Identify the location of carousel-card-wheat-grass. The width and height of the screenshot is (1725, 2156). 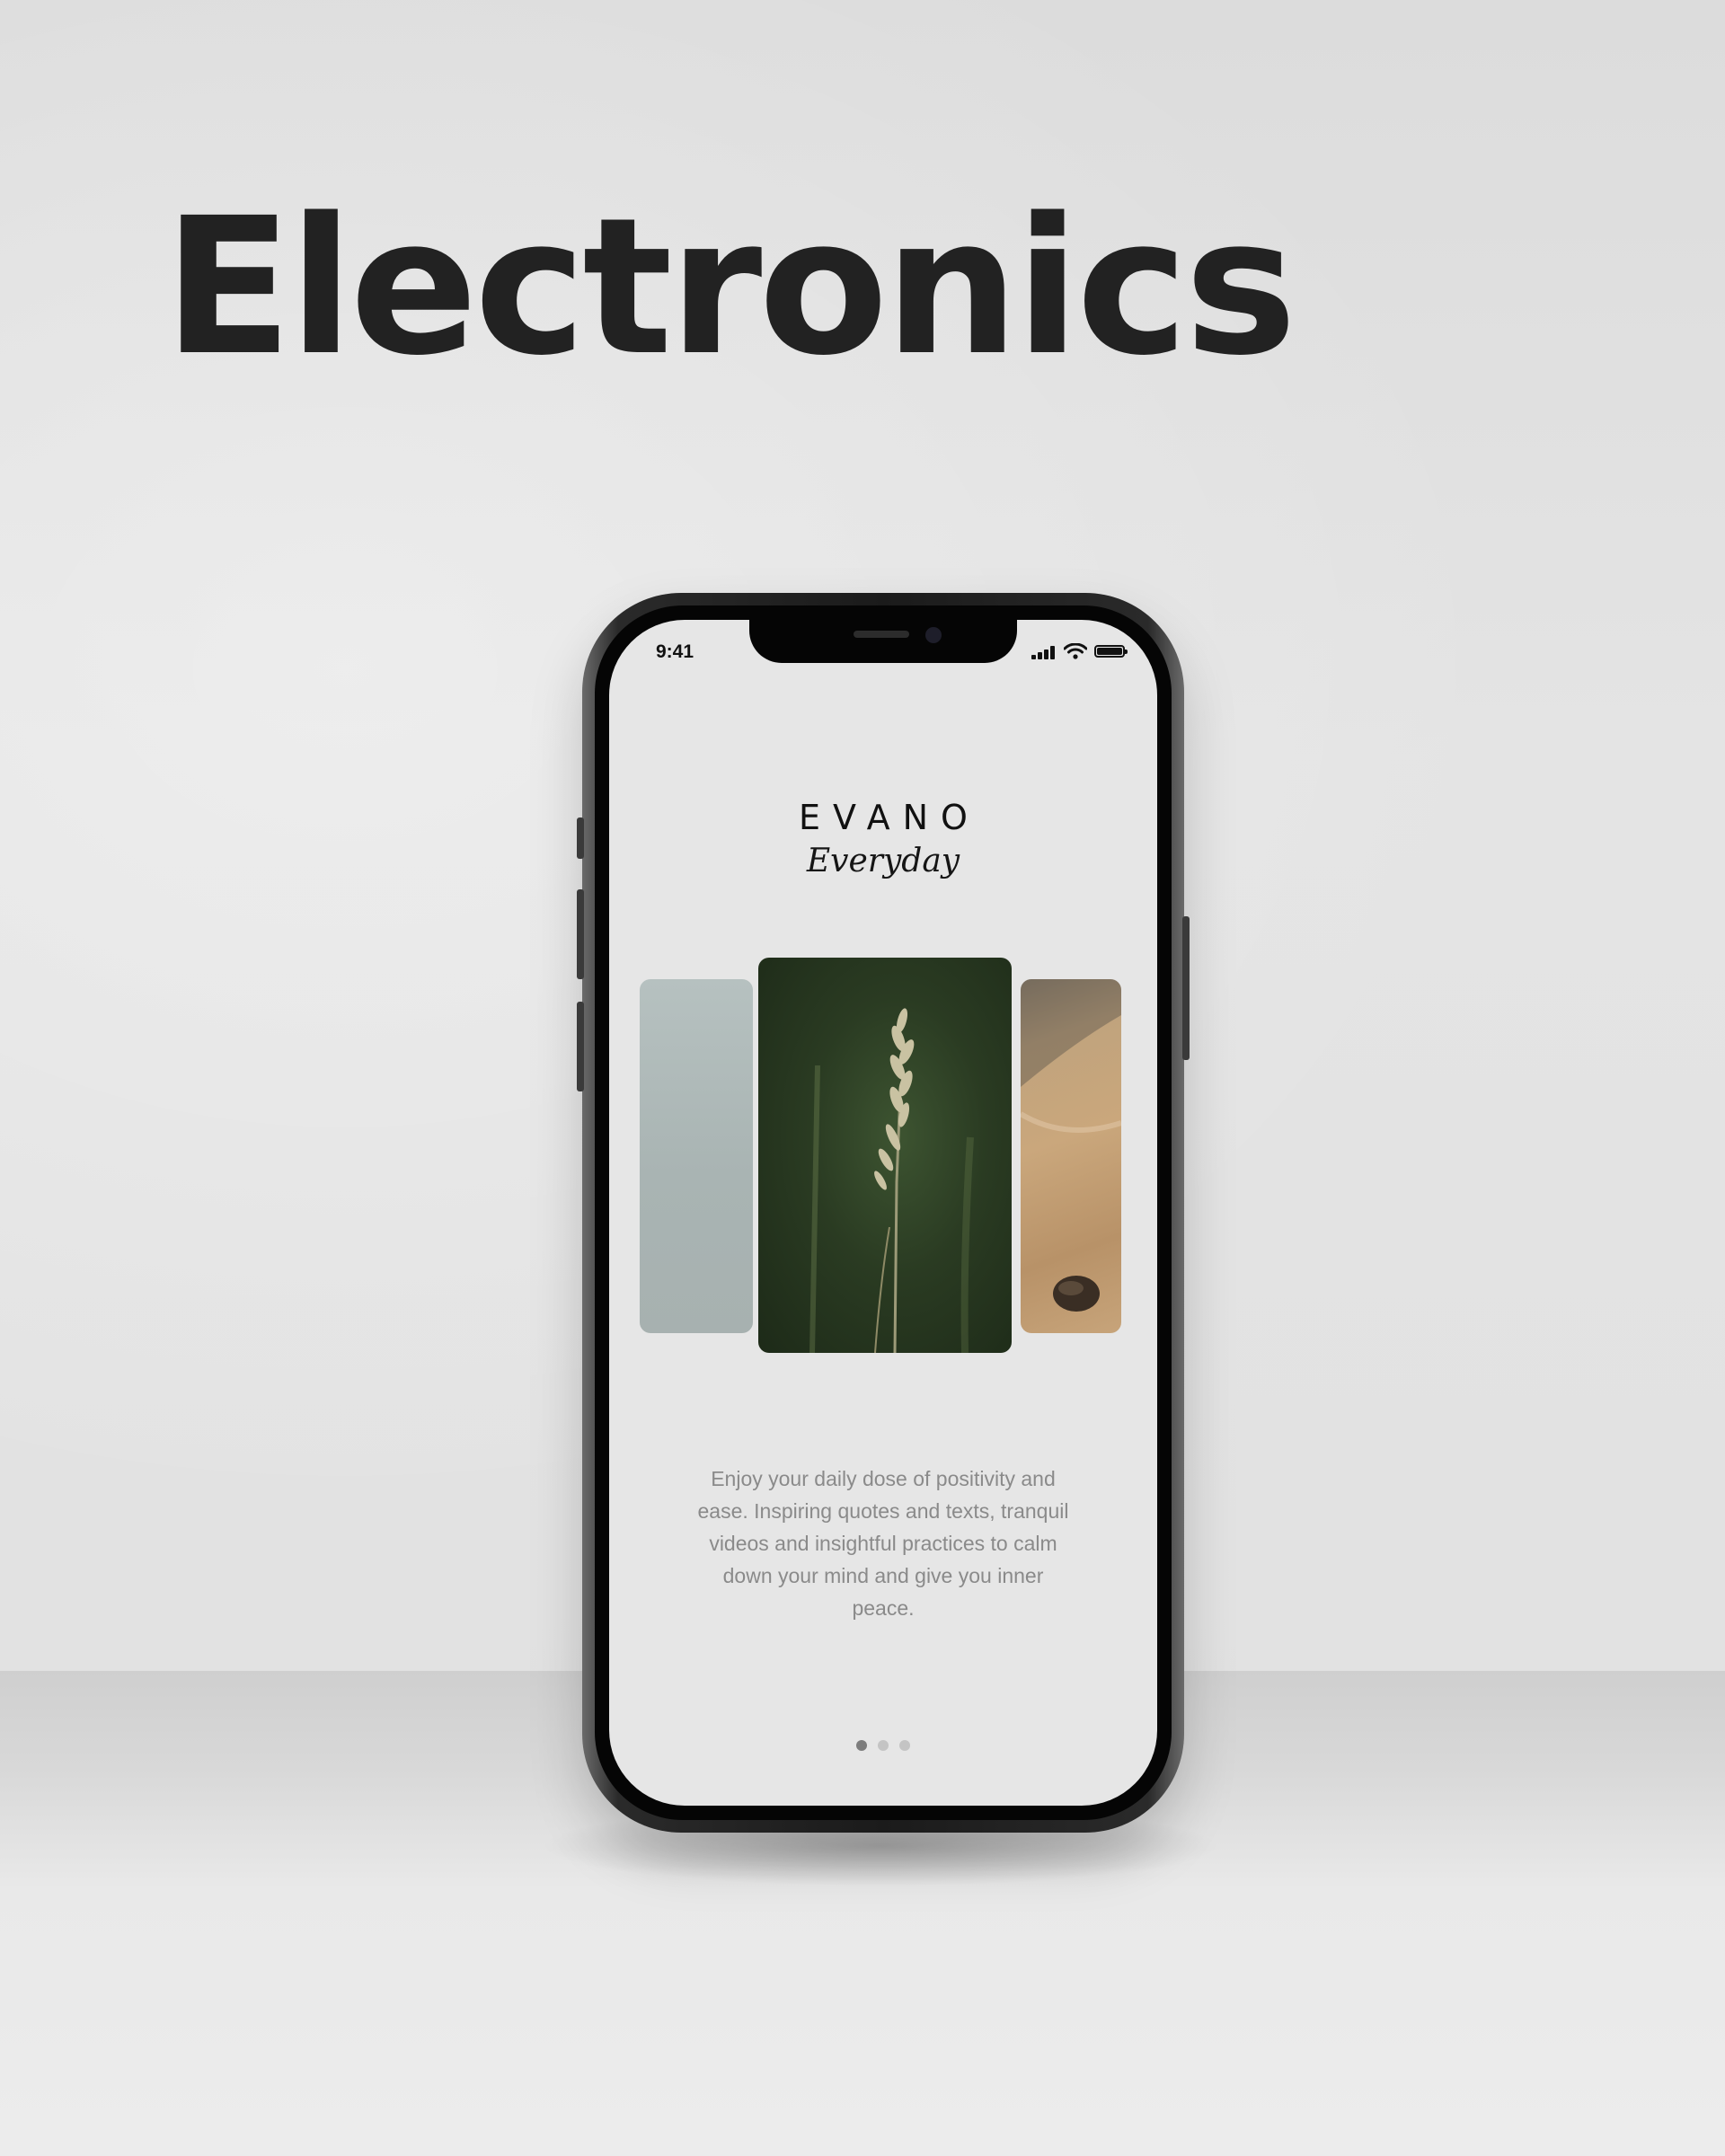
(885, 1155).